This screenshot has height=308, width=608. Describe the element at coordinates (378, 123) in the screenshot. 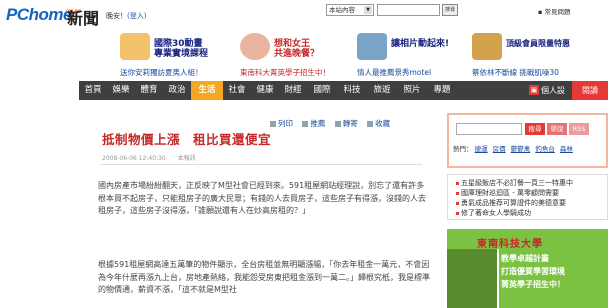

I see `bookmark-button: 收藏` at that location.